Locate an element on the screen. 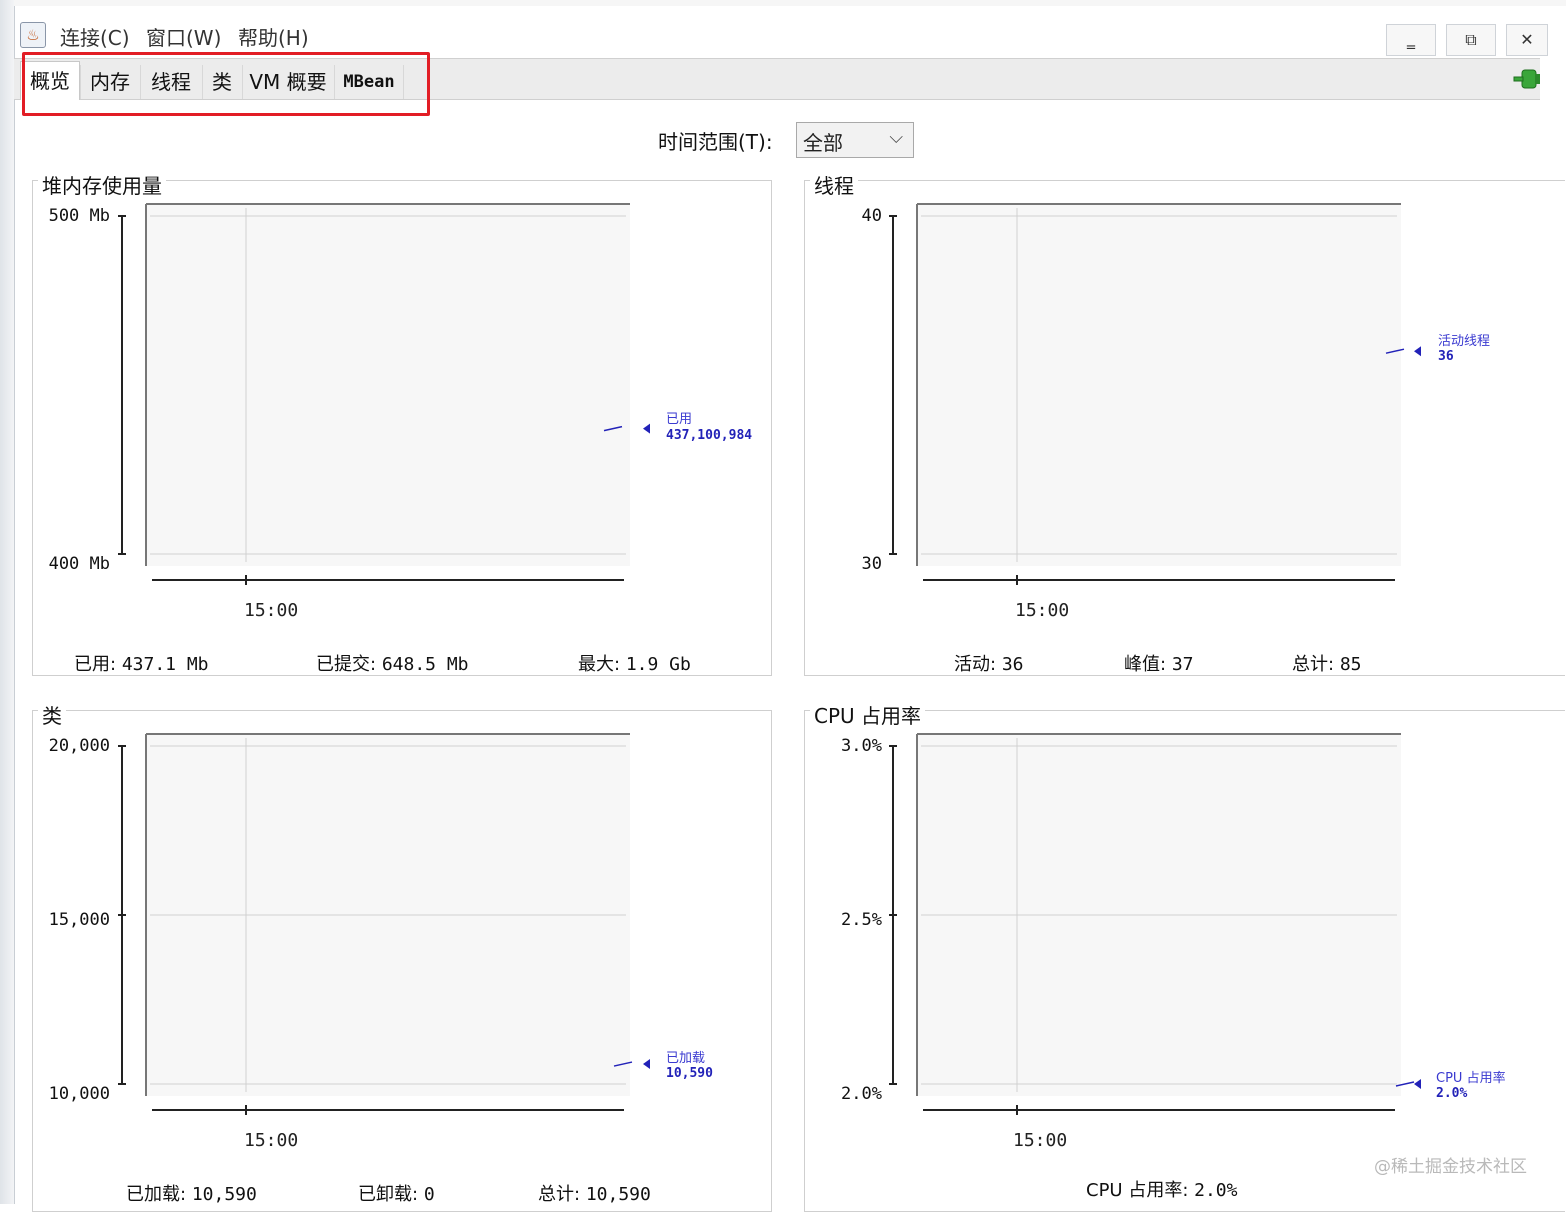 This screenshot has height=1212, width=1566. threads-stat-total: 总计: 85 is located at coordinates (1327, 664).